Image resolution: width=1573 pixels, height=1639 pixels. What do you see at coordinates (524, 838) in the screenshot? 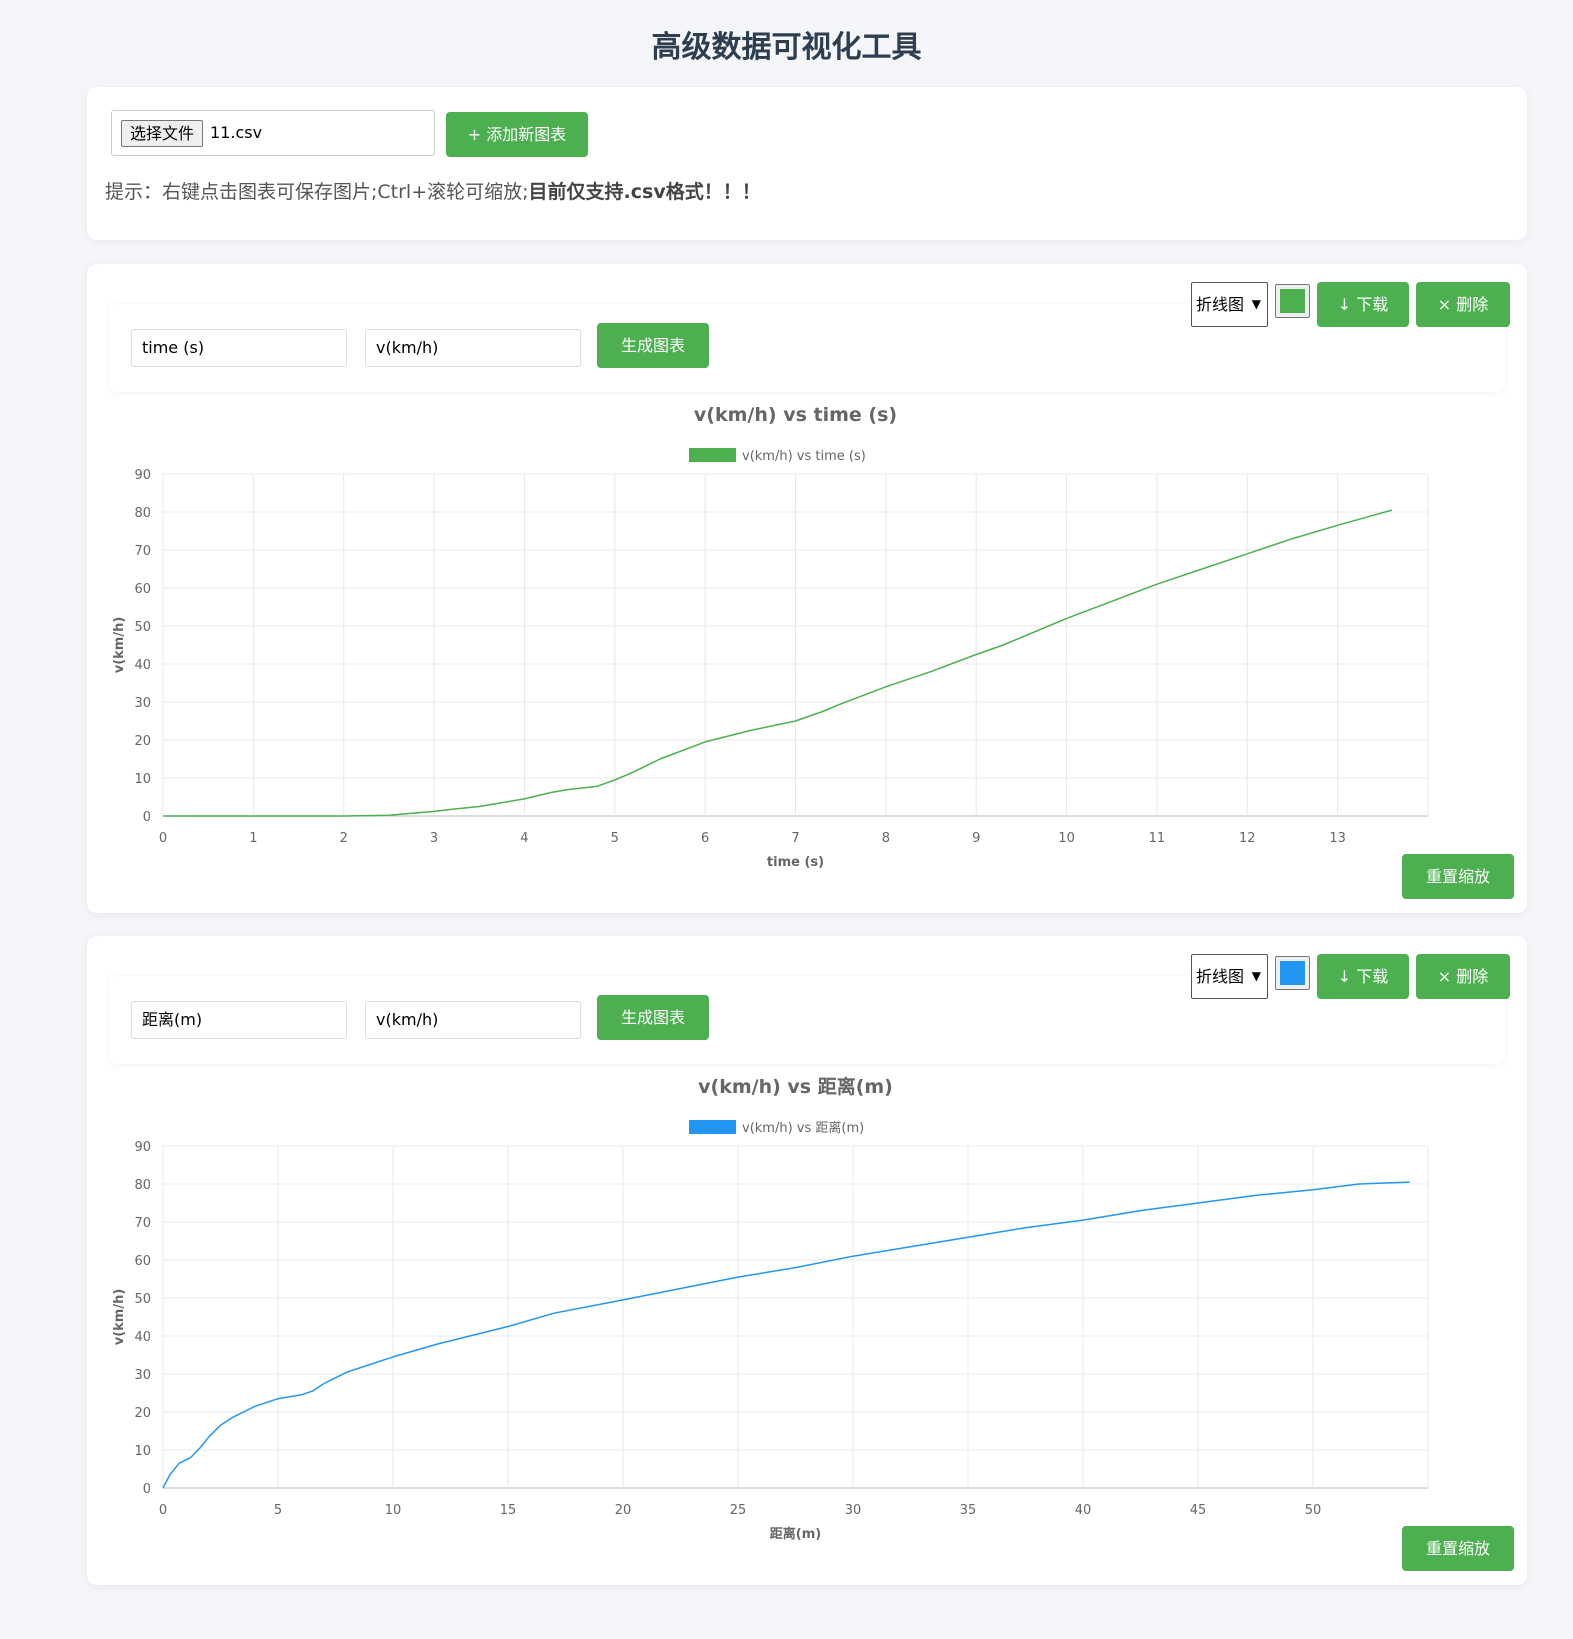
I see `x-tick-label: 4` at bounding box center [524, 838].